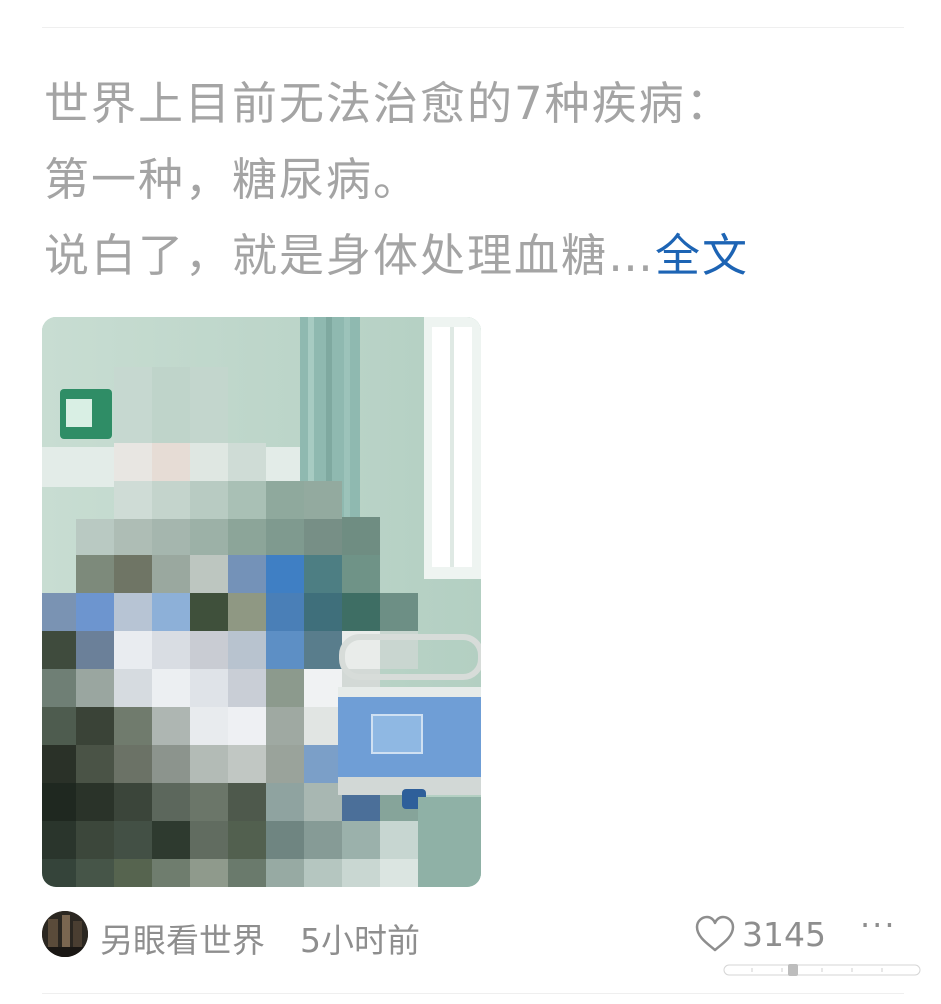 The width and height of the screenshot is (941, 1004). I want to click on heart-icon, so click(715, 933).